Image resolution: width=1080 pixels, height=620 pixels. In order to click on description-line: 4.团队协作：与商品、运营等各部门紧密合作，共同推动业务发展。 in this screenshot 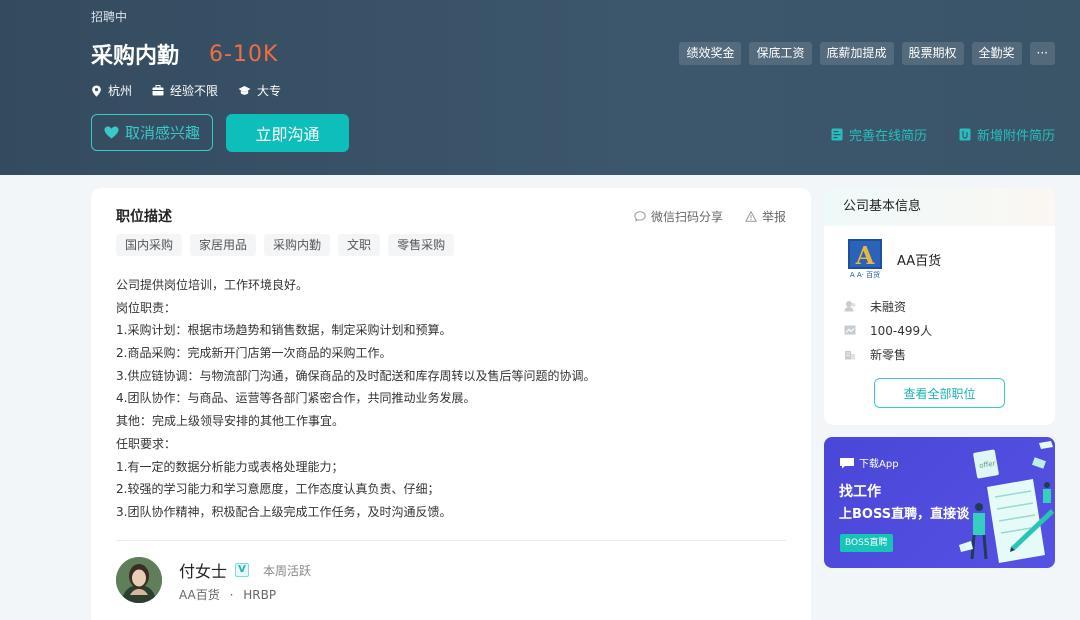, I will do `click(296, 398)`.